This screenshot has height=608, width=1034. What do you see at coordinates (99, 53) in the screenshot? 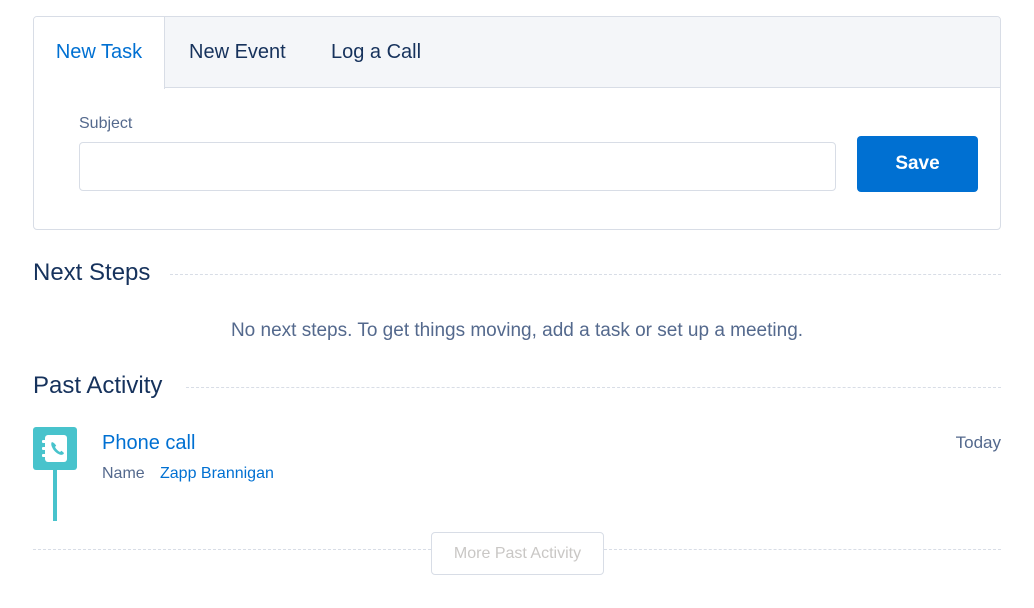
I see `tab-new-task: New Task` at bounding box center [99, 53].